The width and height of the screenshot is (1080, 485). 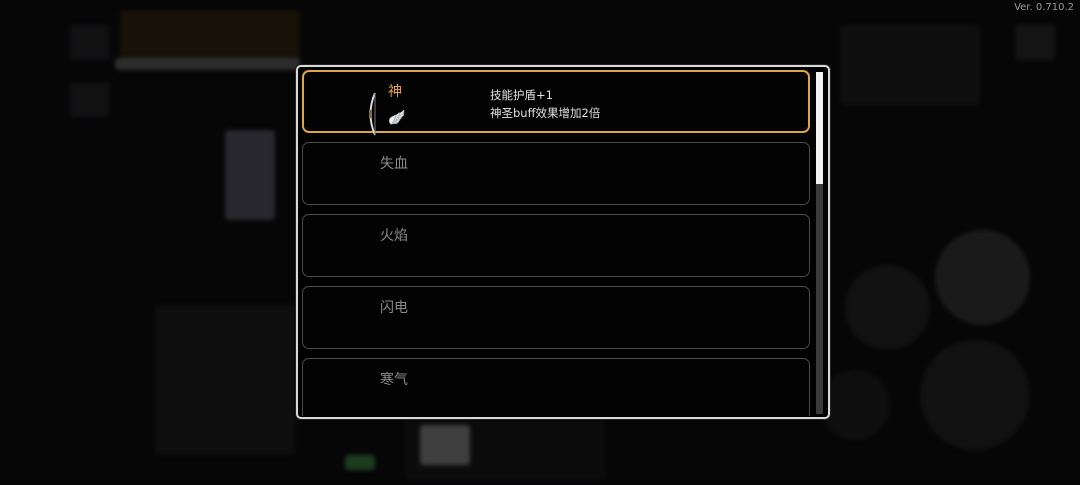 I want to click on enchant-card-frost: 寒气, so click(x=556, y=387).